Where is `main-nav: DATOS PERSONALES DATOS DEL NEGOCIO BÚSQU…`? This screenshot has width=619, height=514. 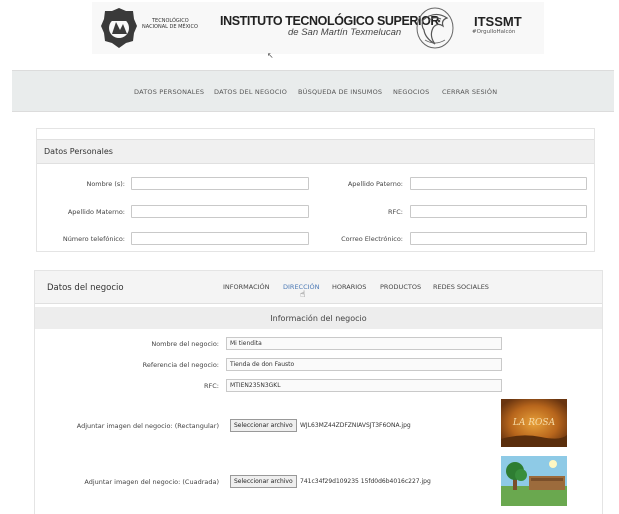
main-nav: DATOS PERSONALES DATOS DEL NEGOCIO BÚSQU… is located at coordinates (313, 91).